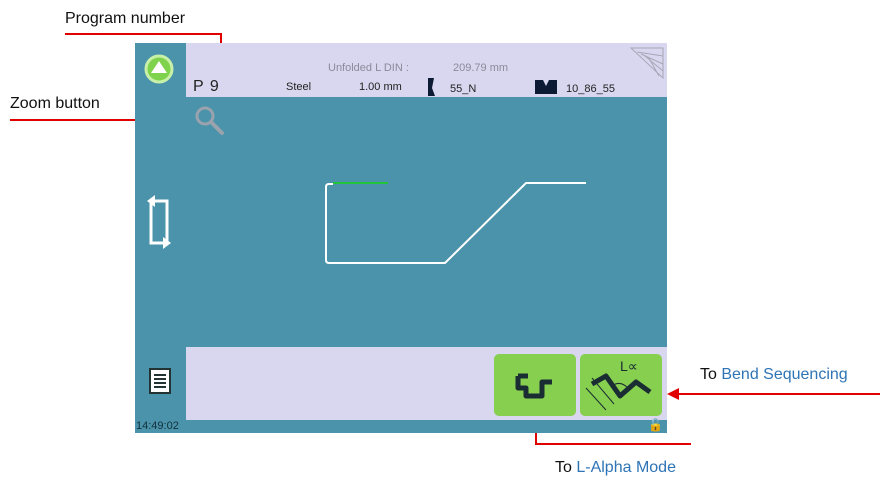  I want to click on bend-sequencing-line, so click(779, 394).